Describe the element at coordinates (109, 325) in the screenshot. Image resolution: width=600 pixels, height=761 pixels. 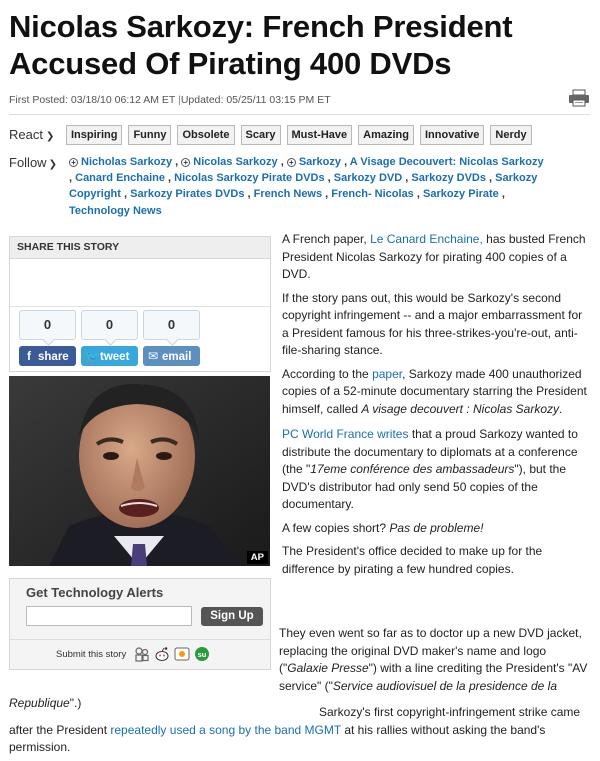
I see `twitter-count: 0` at that location.